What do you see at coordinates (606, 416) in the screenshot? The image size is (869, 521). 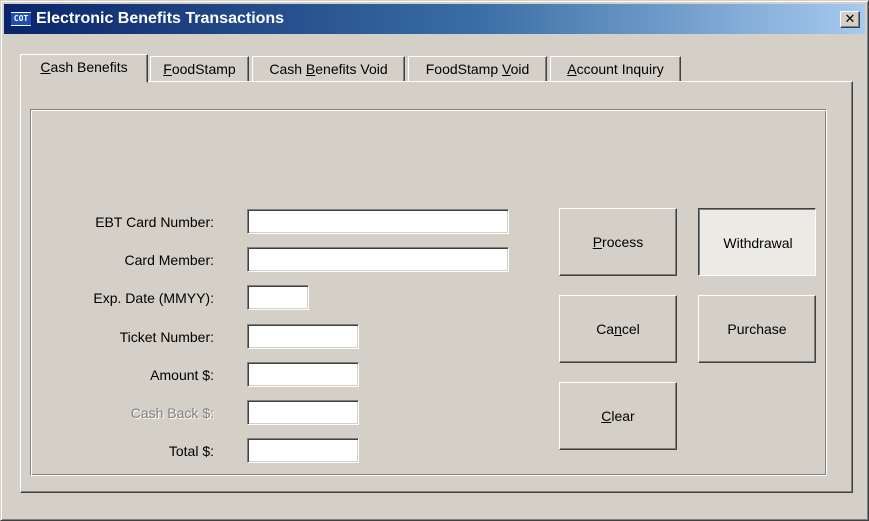 I see `button-hotkey: C` at bounding box center [606, 416].